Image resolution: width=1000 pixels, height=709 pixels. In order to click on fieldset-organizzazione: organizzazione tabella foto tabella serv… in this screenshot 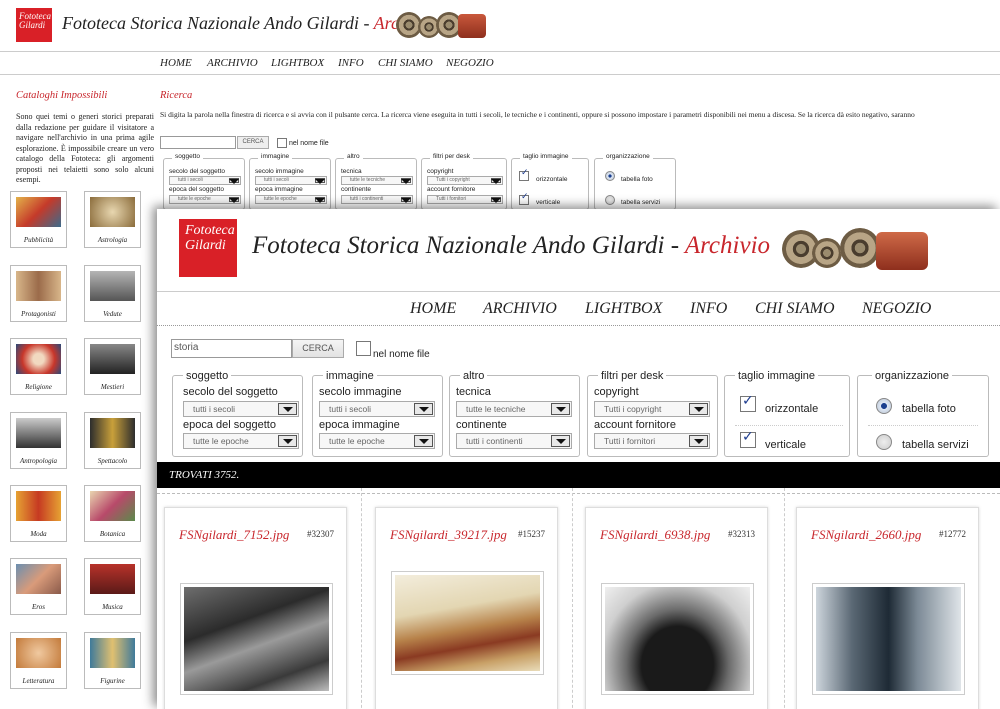, I will do `click(635, 181)`.